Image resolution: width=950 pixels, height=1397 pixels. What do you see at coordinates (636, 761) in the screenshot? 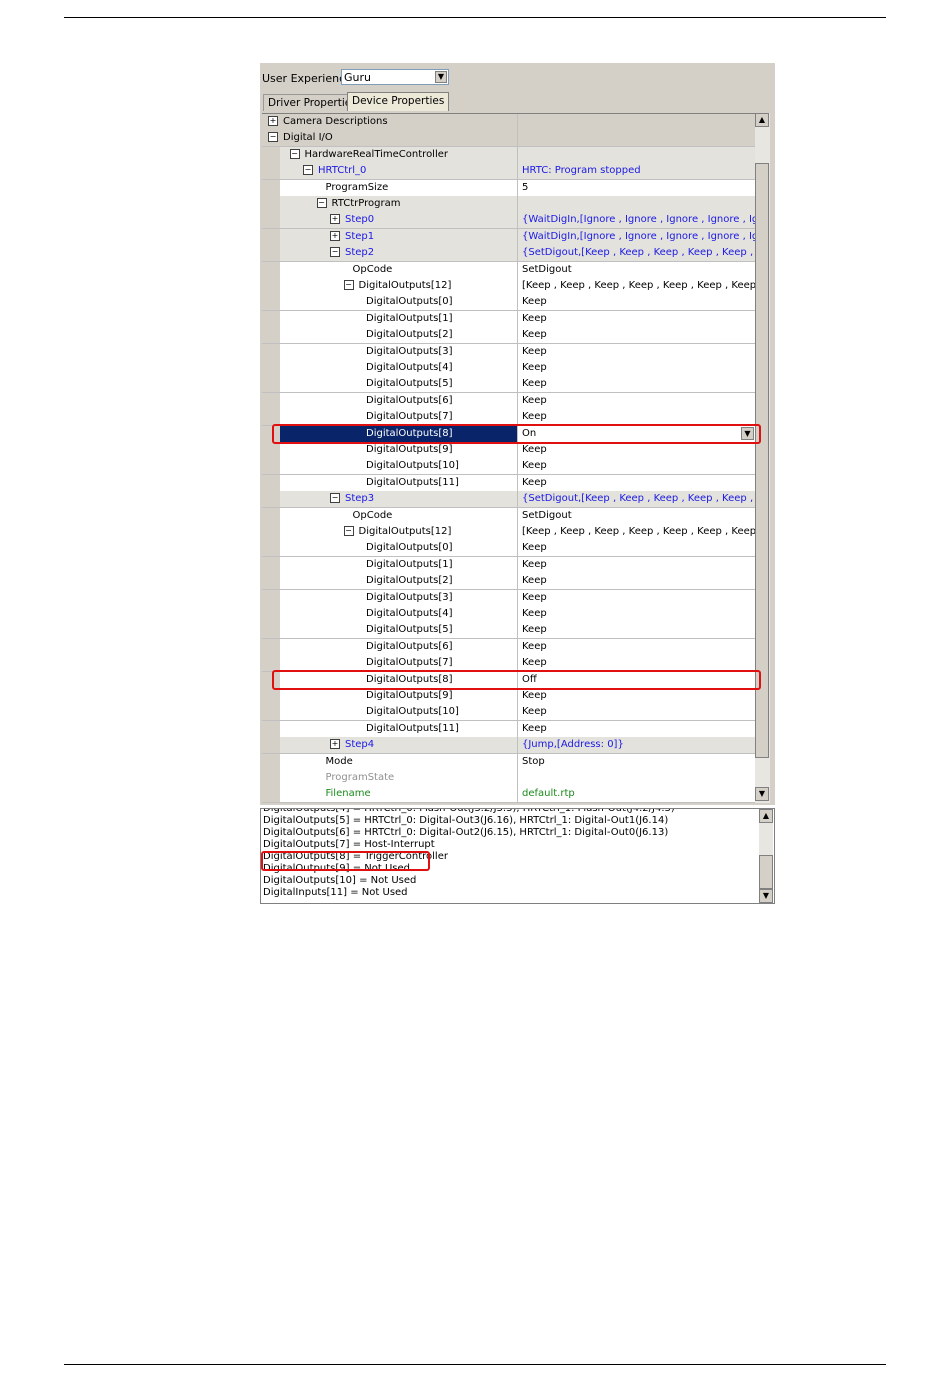
I see `property-value: Stop` at bounding box center [636, 761].